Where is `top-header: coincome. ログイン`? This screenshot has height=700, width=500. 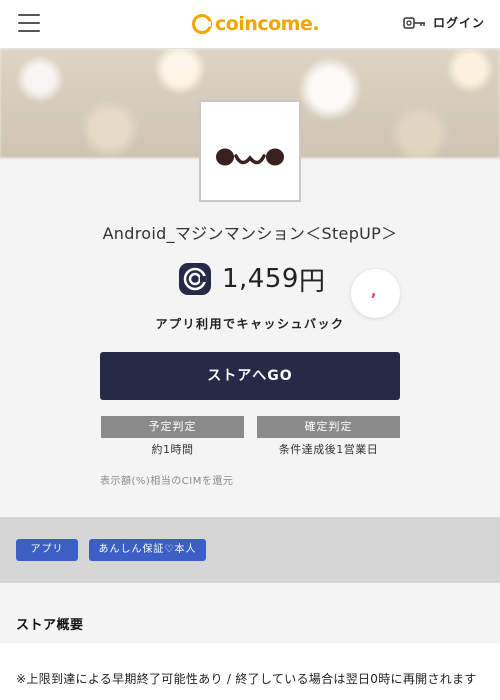 top-header: coincome. ログイン is located at coordinates (250, 24).